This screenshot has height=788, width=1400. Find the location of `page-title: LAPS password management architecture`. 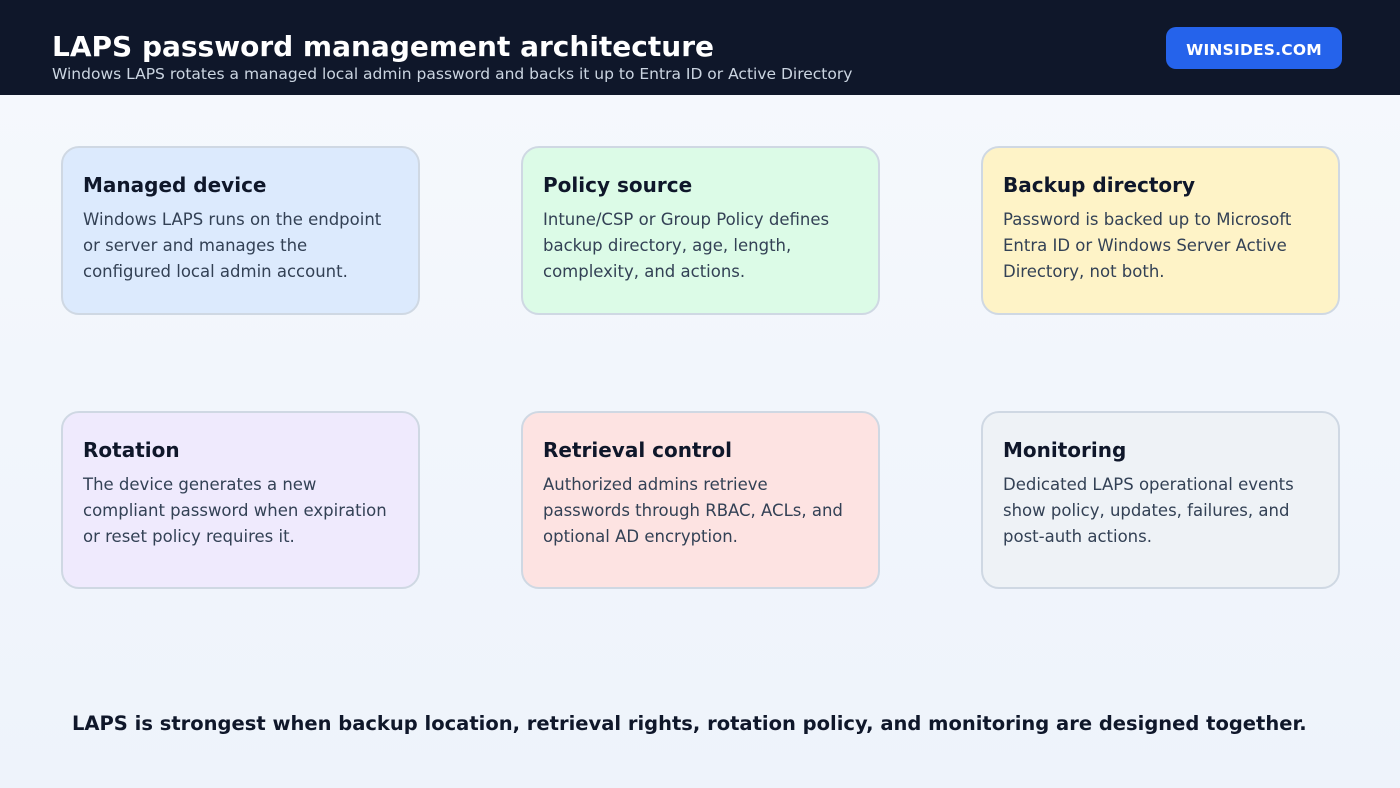

page-title: LAPS password management architecture is located at coordinates (383, 46).